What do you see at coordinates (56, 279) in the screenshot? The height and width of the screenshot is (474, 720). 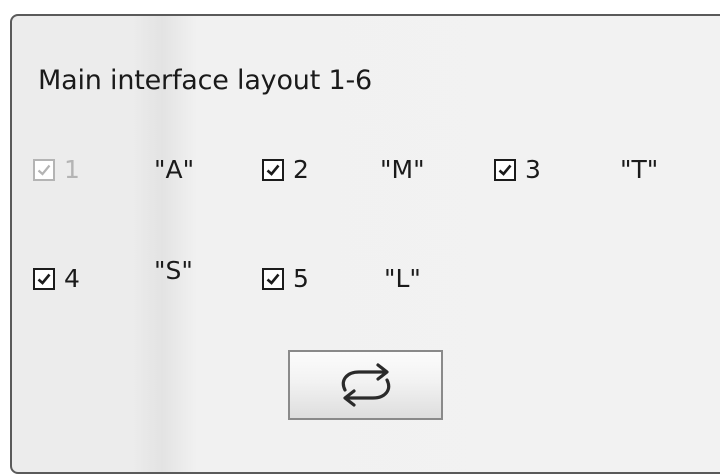 I see `option-4-checkbox: 4` at bounding box center [56, 279].